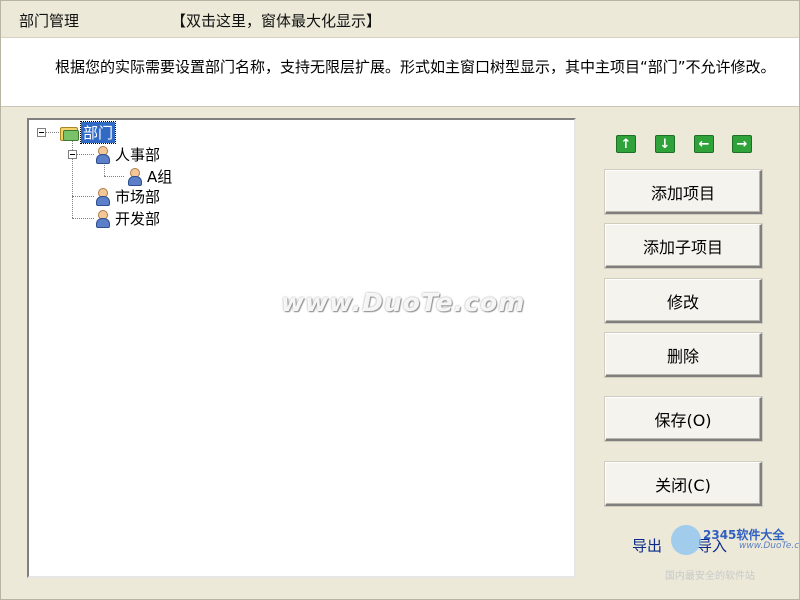 The image size is (800, 600). I want to click on tree-node-marketing: 市场部, so click(126, 196).